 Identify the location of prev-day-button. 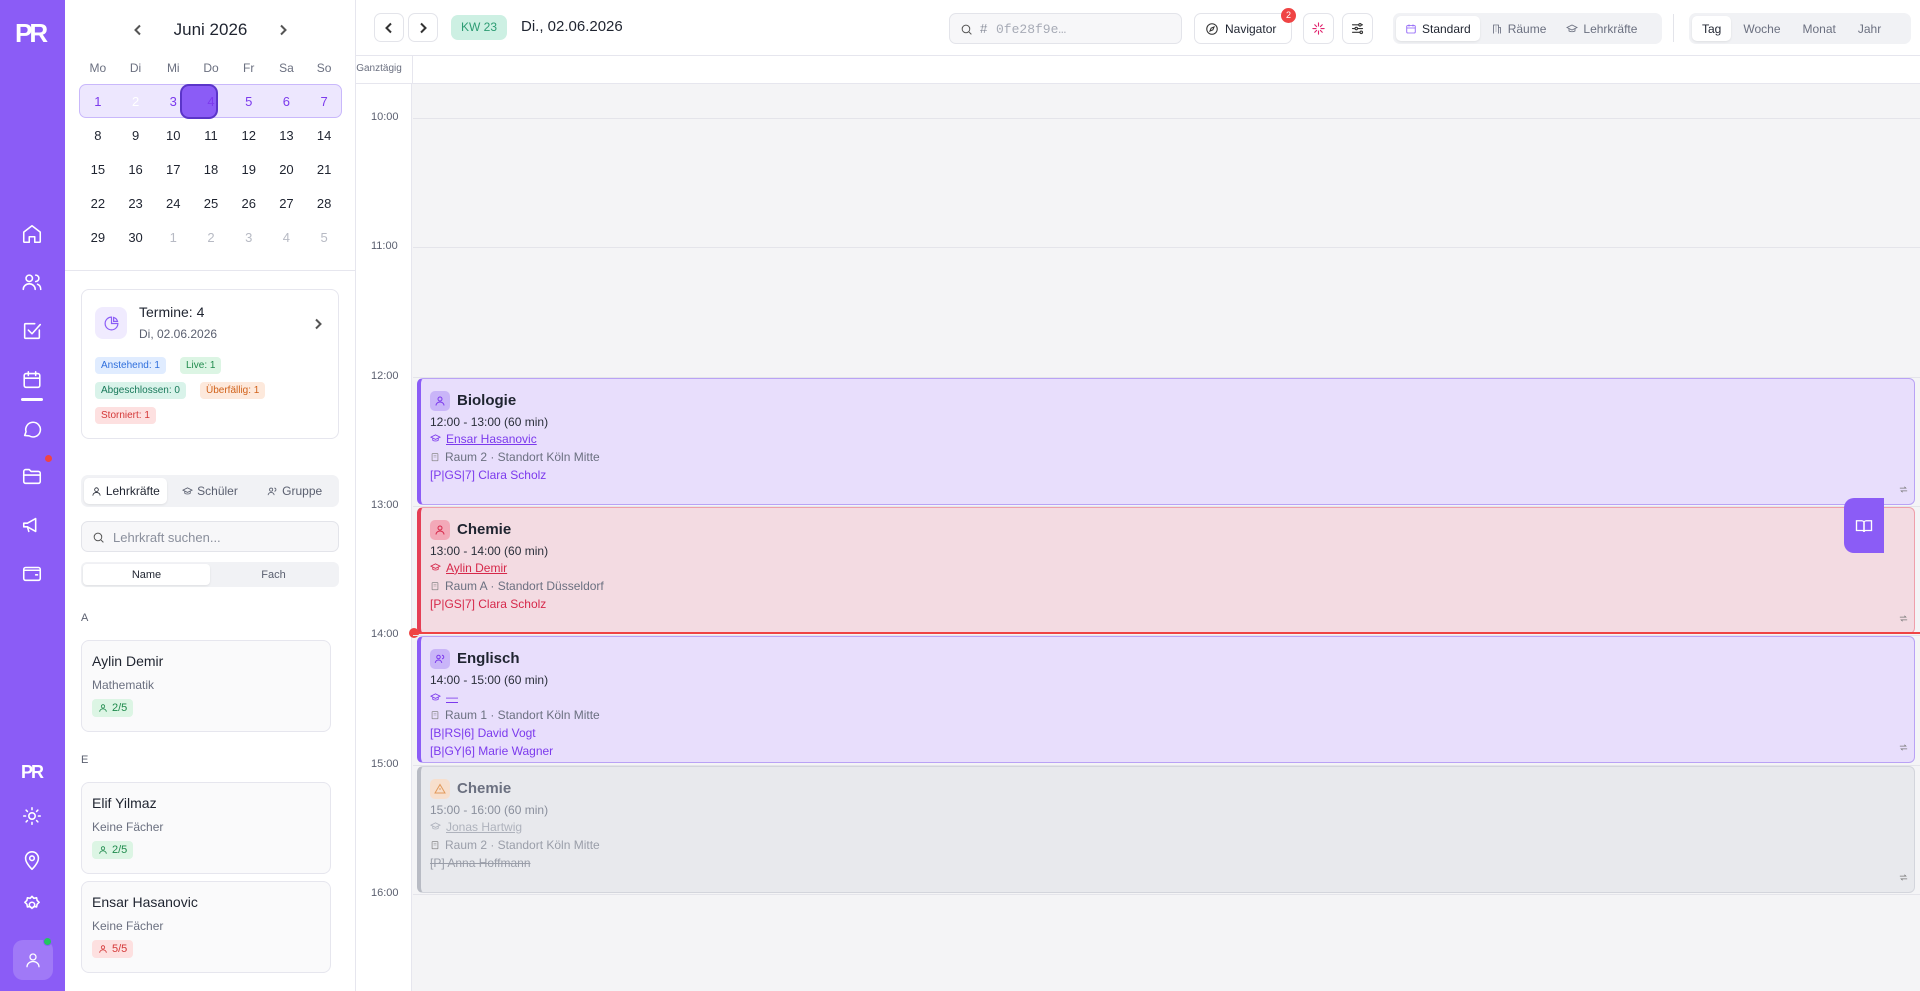
(389, 27).